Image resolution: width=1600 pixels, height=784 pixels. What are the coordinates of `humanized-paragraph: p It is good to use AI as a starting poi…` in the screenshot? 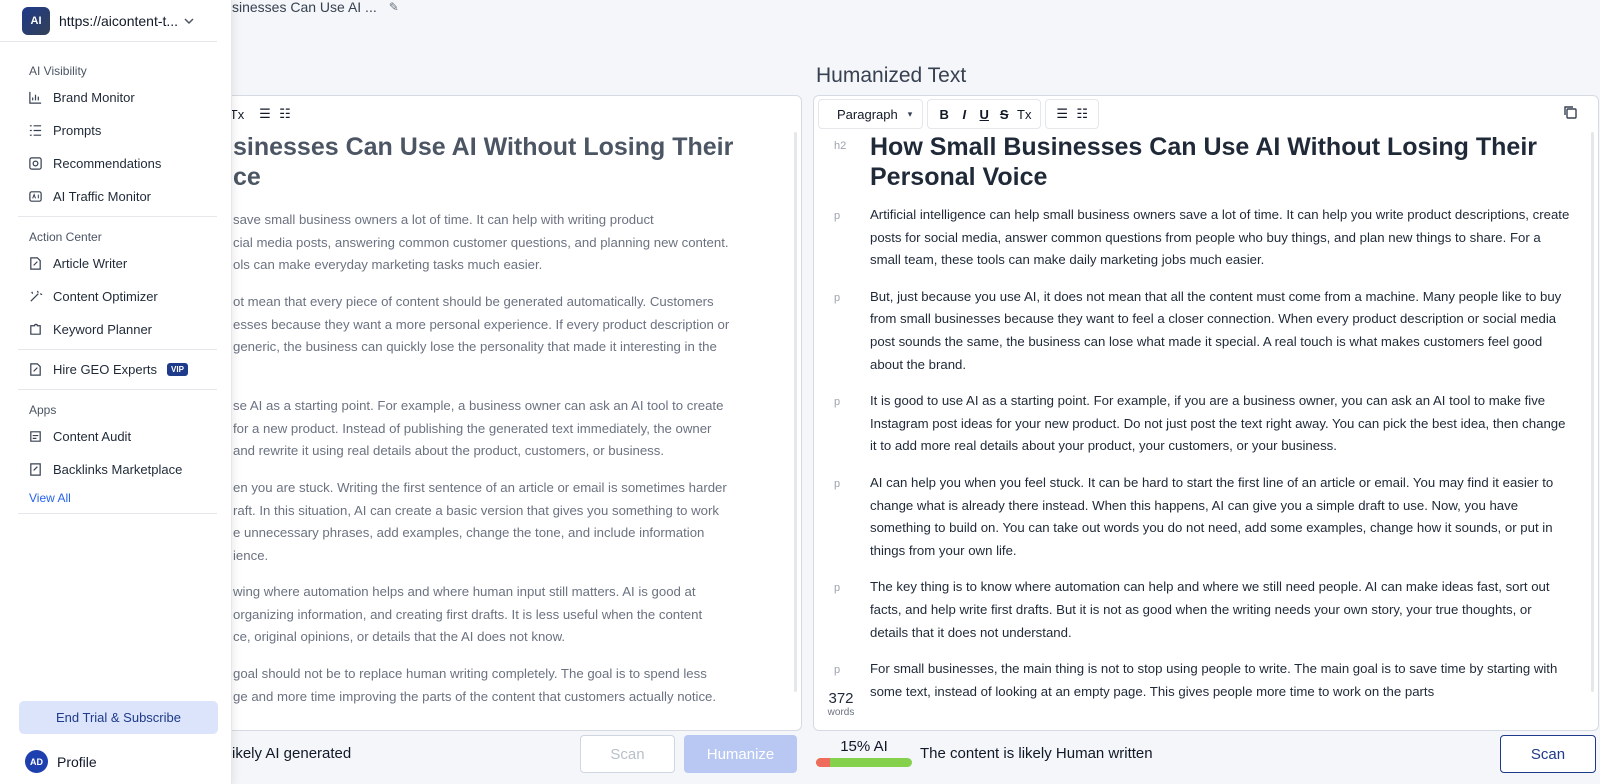 It's located at (1206, 424).